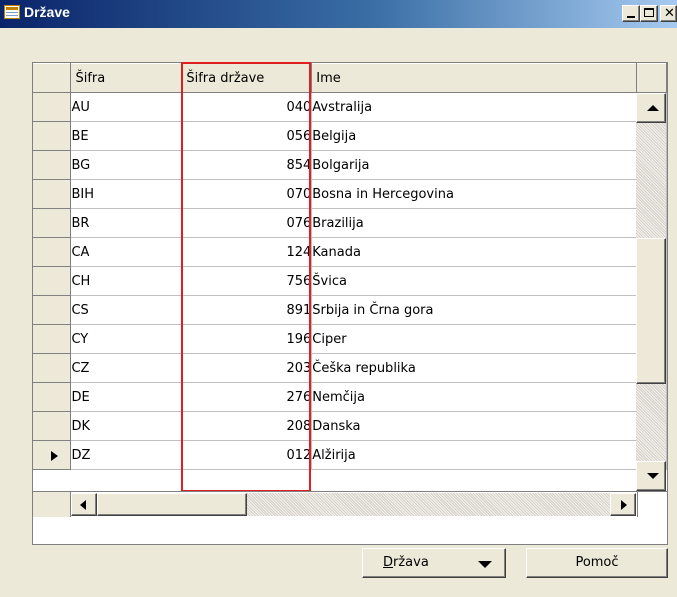 This screenshot has height=597, width=677. Describe the element at coordinates (126, 136) in the screenshot. I see `cell-code: BE` at that location.